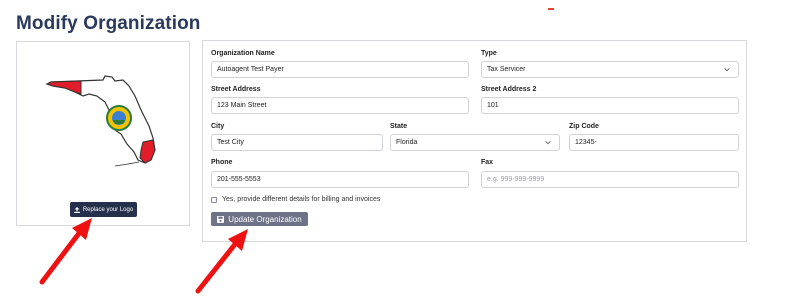 This screenshot has width=798, height=306. Describe the element at coordinates (487, 162) in the screenshot. I see `fax-label: Fax` at that location.